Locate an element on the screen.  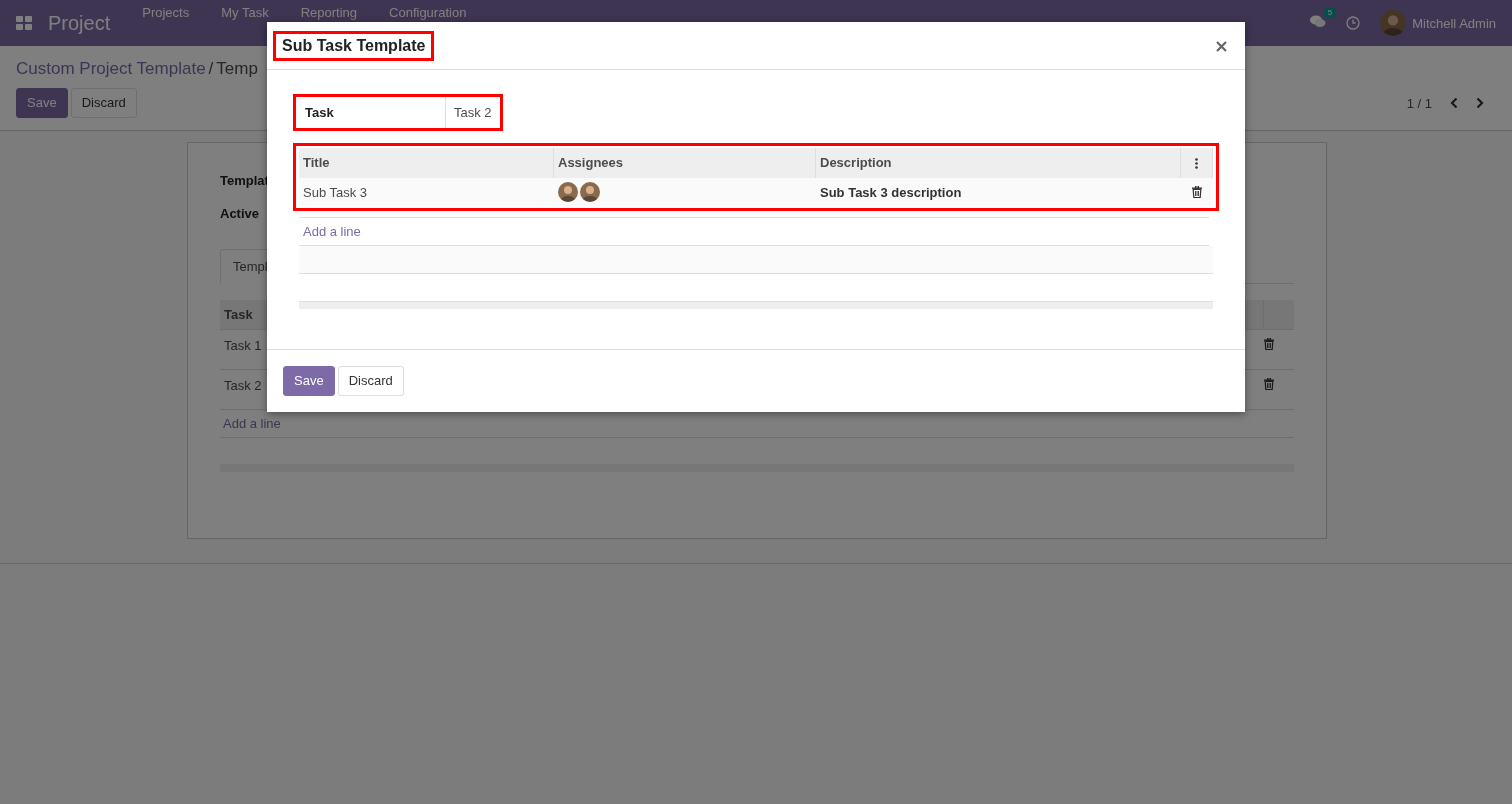
table-cell-text: Sub Task 3 description is located at coordinates (891, 192).